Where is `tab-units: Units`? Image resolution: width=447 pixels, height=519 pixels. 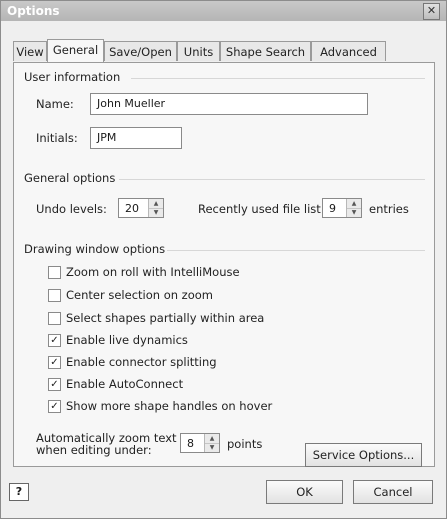 tab-units: Units is located at coordinates (198, 51).